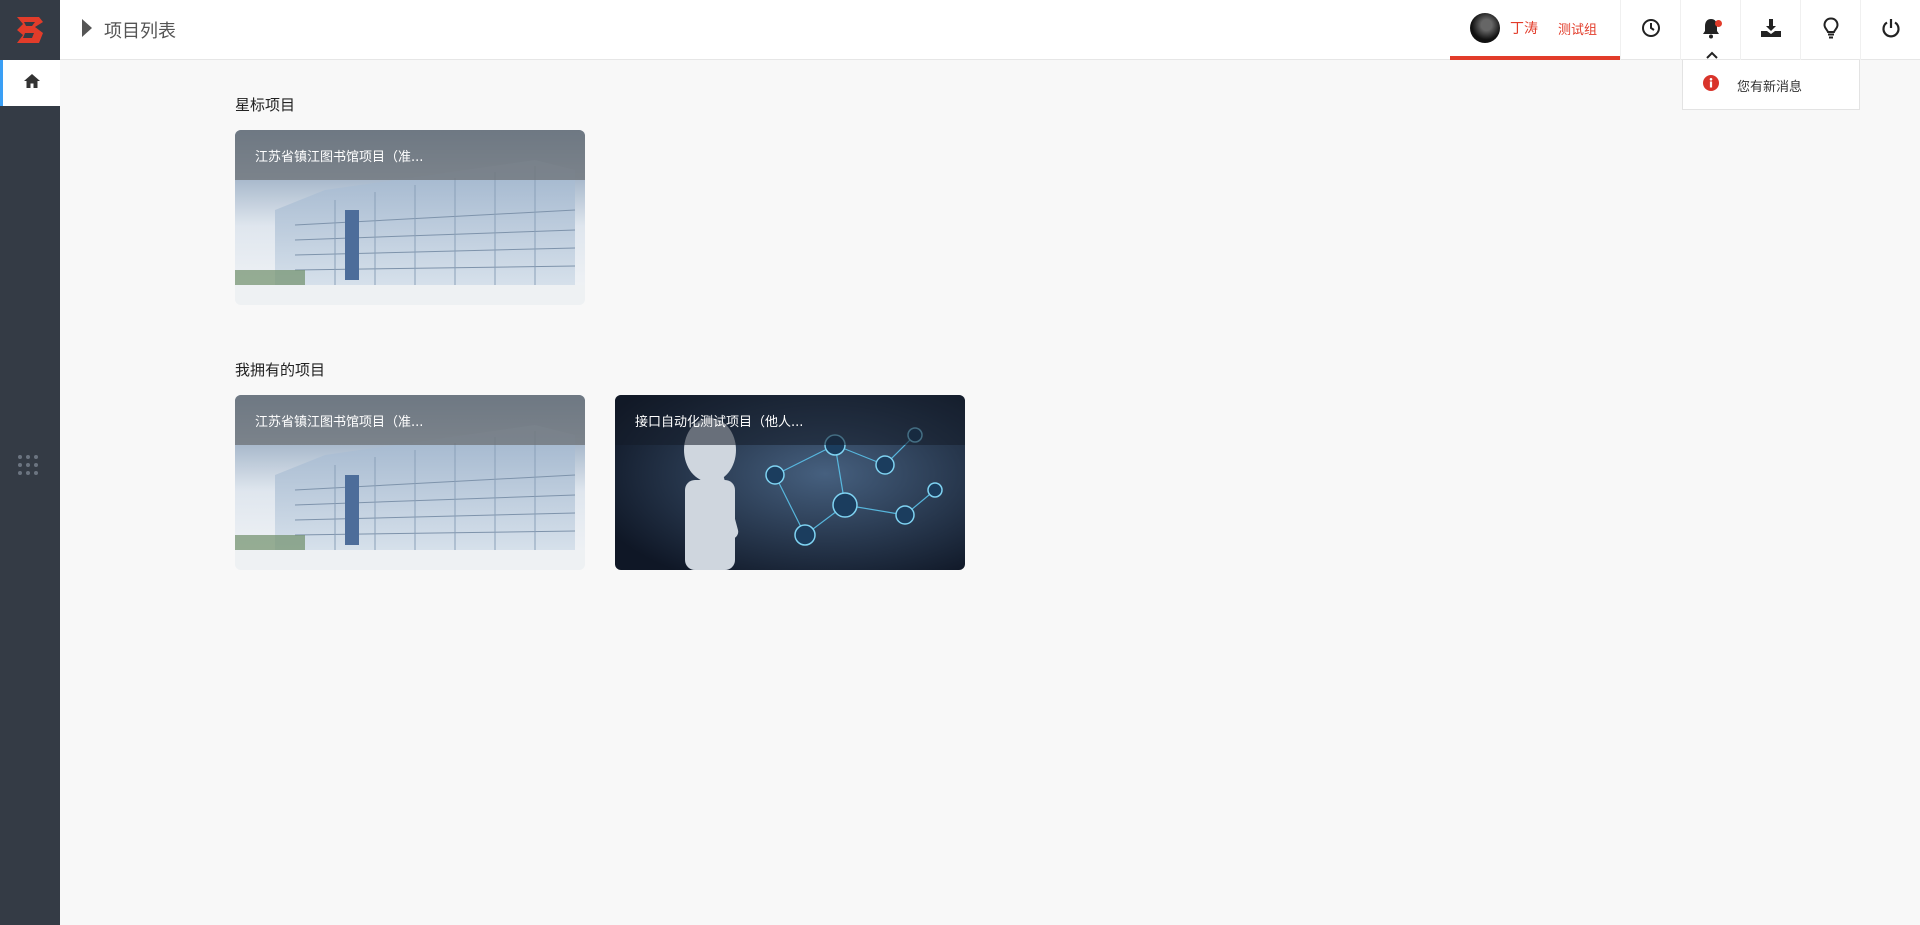 The image size is (1920, 925). What do you see at coordinates (1718, 23) in the screenshot?
I see `notification-dot` at bounding box center [1718, 23].